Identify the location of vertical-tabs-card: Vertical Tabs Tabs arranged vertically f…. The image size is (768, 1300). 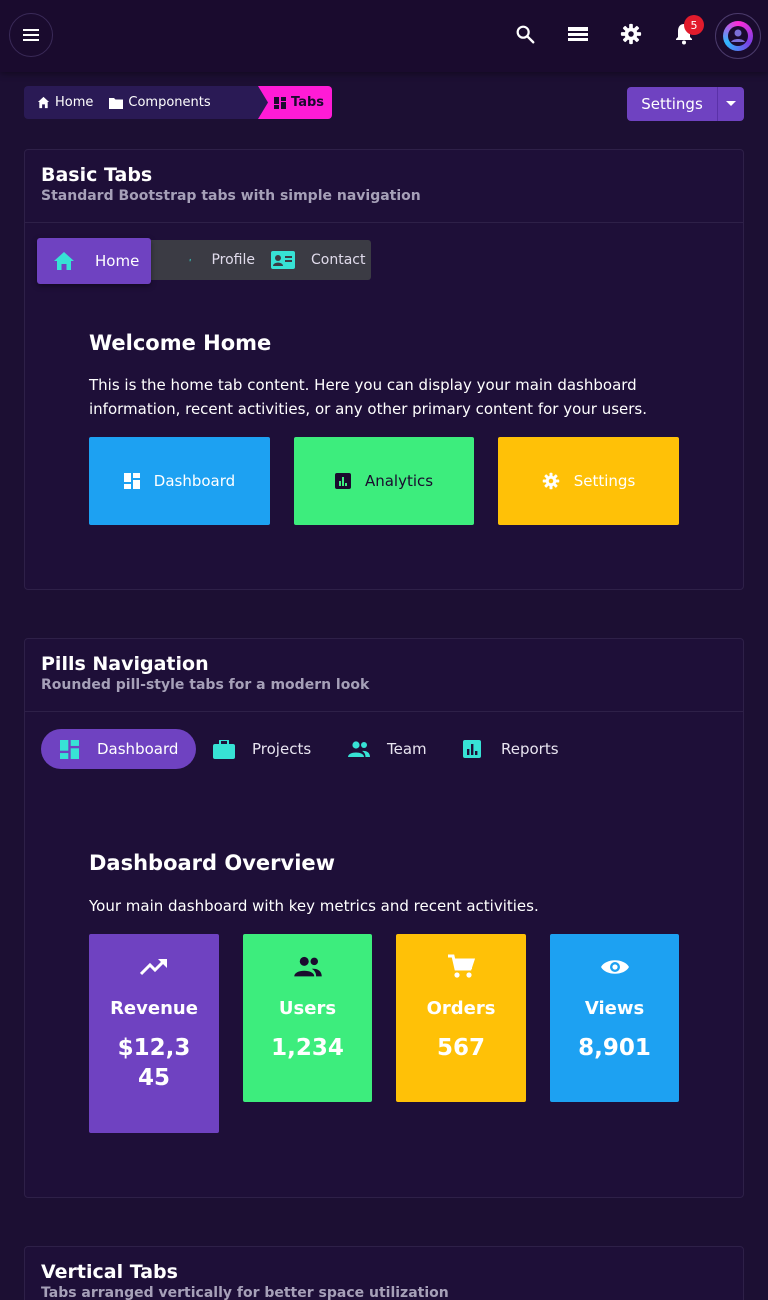
(384, 1273).